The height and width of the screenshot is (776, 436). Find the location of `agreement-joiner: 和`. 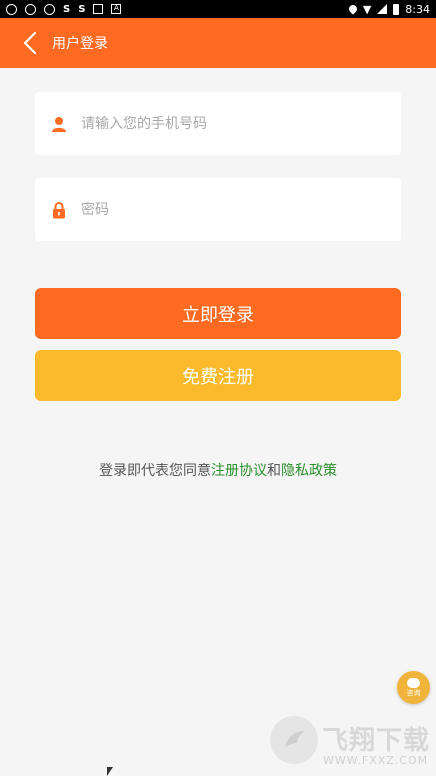

agreement-joiner: 和 is located at coordinates (274, 471).